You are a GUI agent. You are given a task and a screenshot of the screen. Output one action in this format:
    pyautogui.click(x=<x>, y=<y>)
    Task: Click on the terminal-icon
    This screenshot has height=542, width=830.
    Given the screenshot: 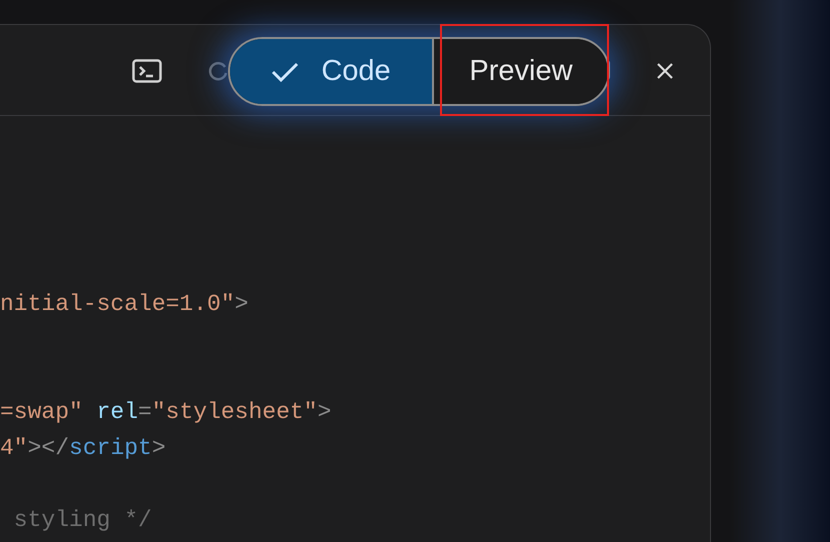 What is the action you would take?
    pyautogui.click(x=147, y=71)
    